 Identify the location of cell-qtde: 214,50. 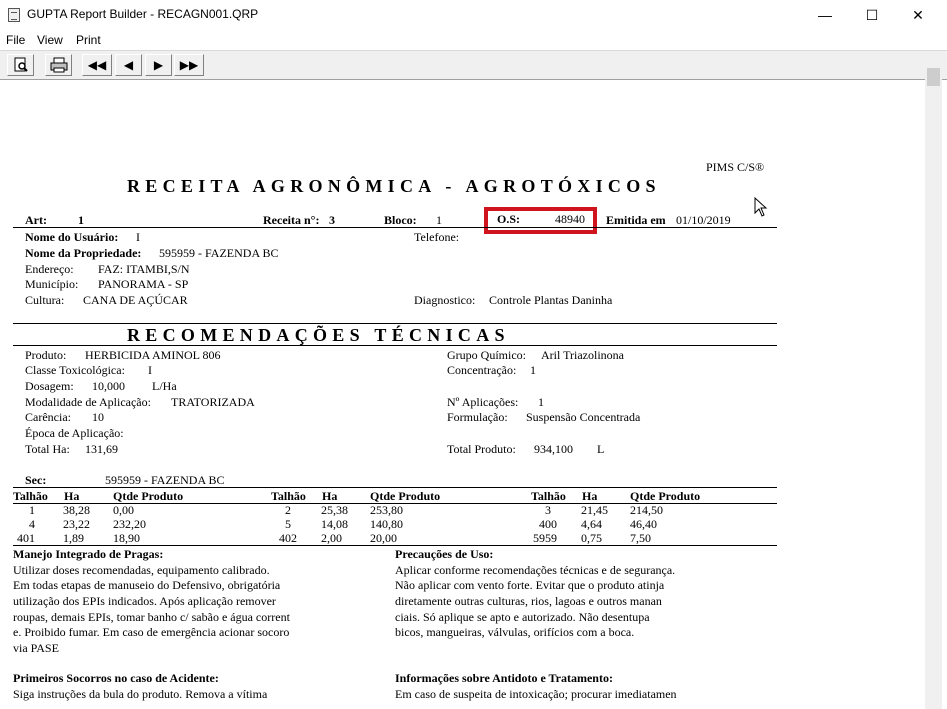
(646, 510).